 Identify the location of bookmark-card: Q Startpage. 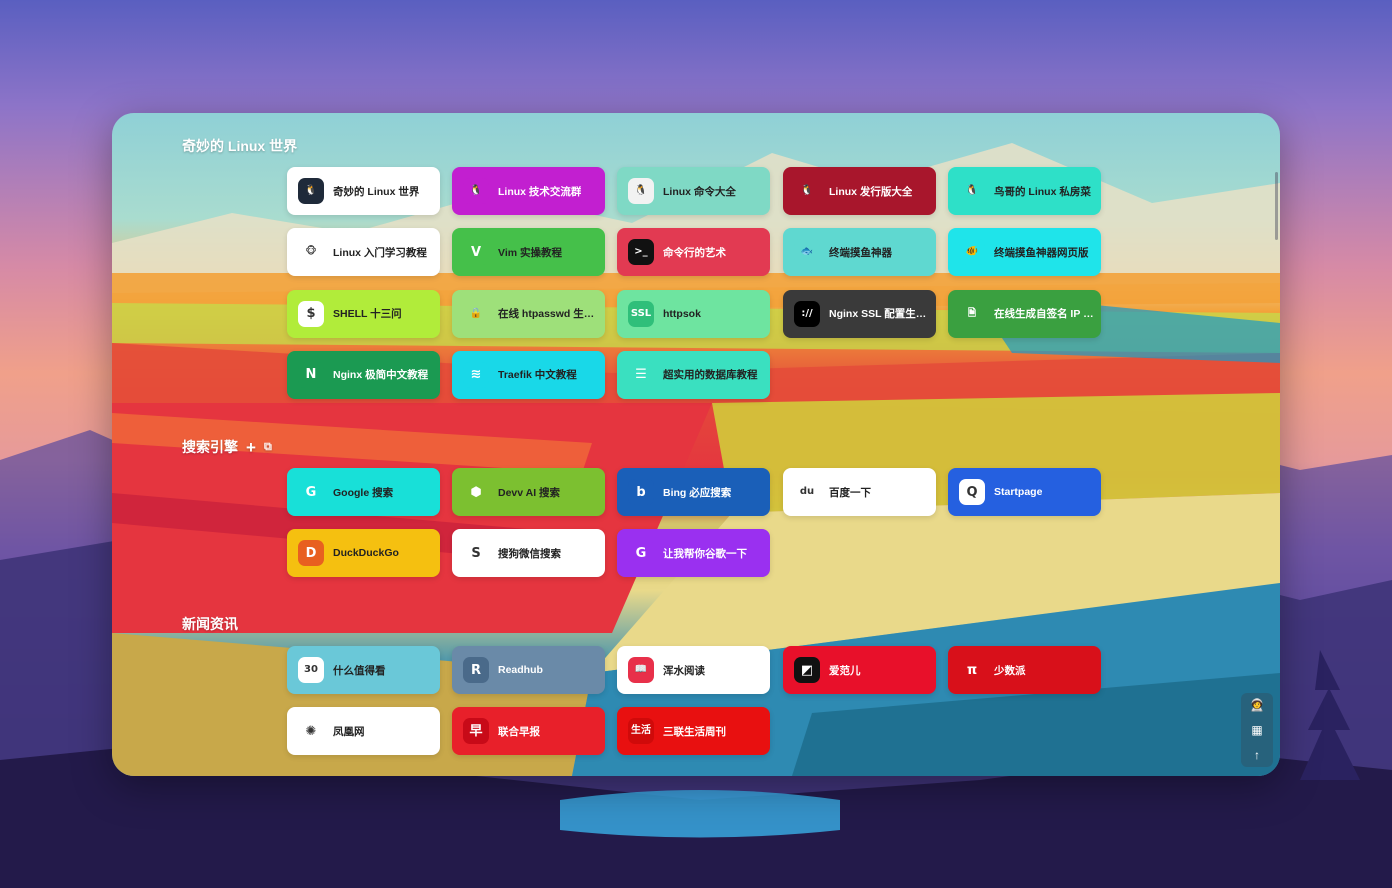
(1024, 492).